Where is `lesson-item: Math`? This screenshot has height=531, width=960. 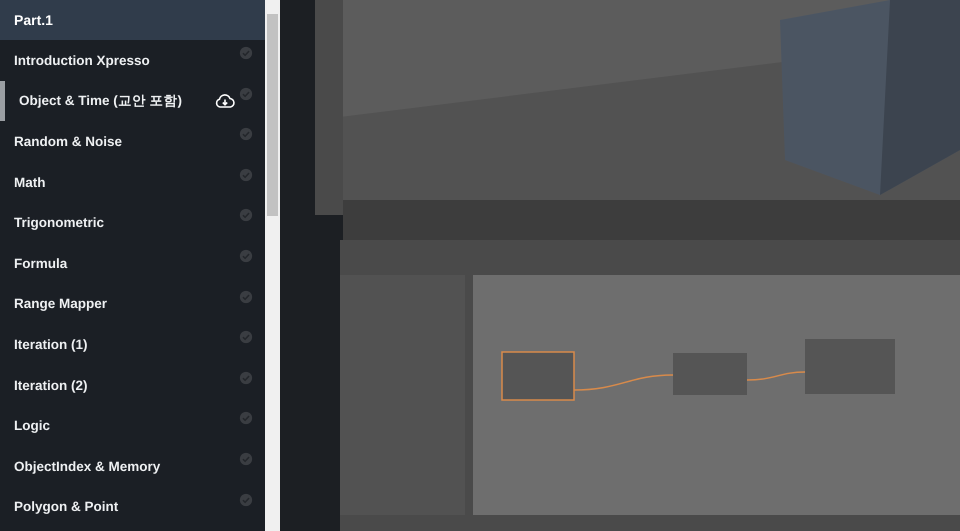
lesson-item: Math is located at coordinates (132, 182).